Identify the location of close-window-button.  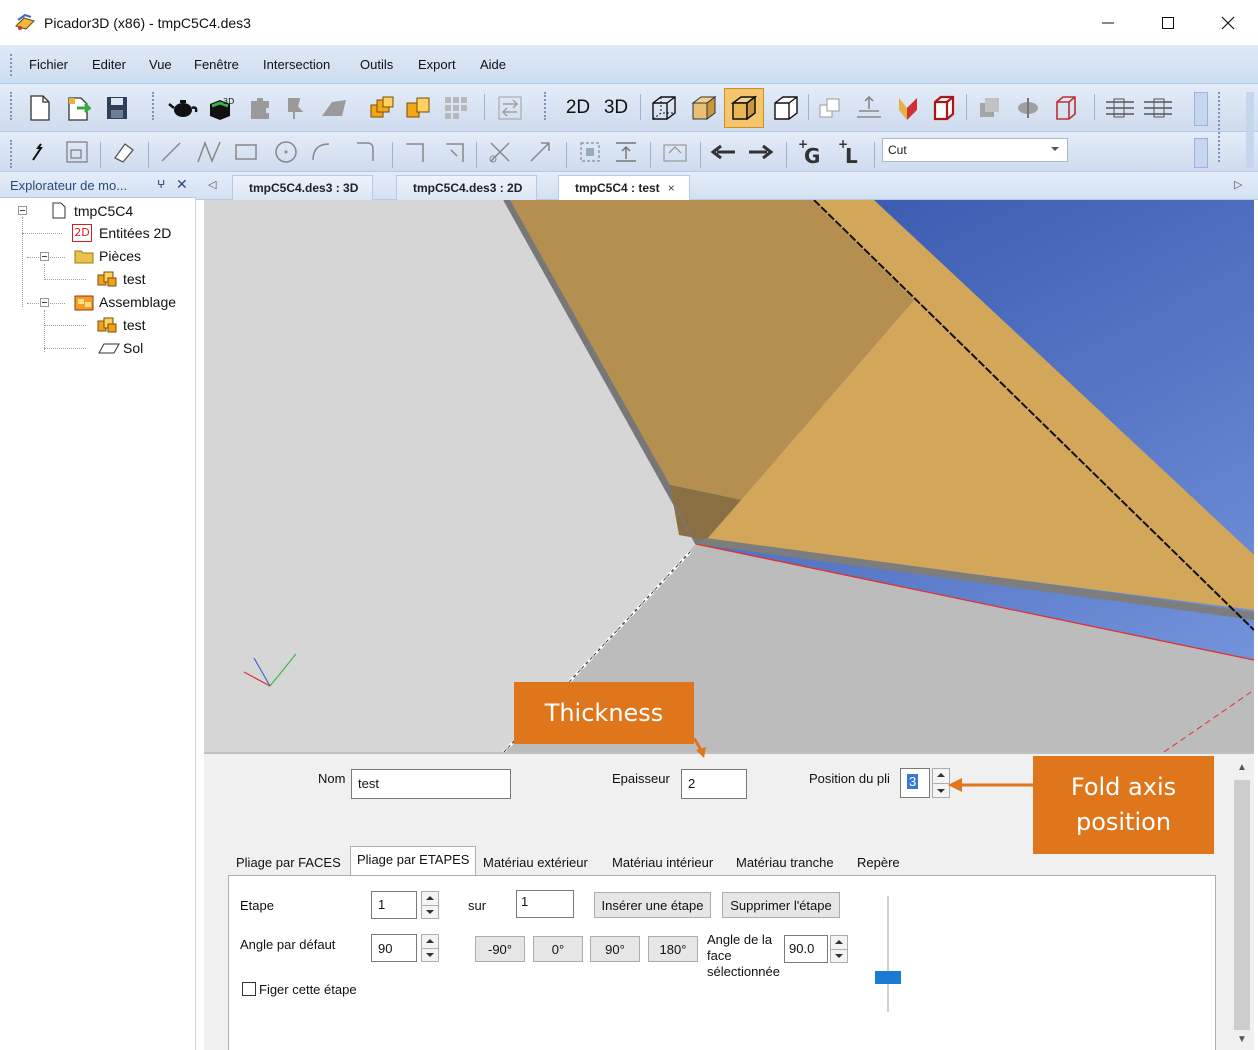
(1228, 23).